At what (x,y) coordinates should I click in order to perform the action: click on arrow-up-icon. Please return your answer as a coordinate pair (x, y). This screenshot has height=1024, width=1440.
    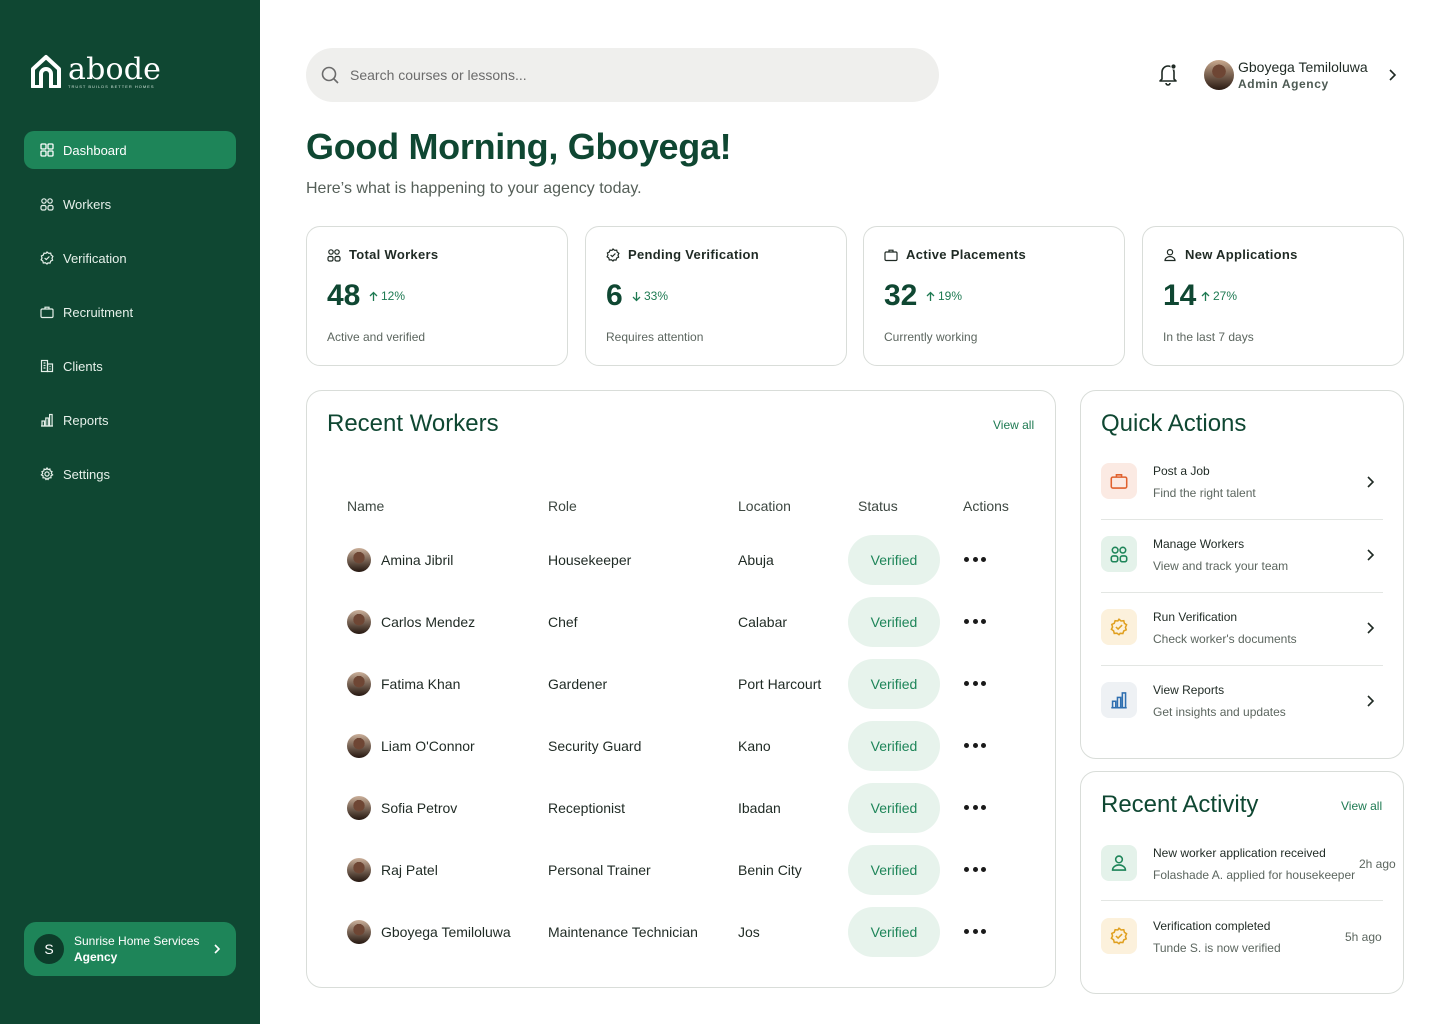
    Looking at the image, I should click on (930, 296).